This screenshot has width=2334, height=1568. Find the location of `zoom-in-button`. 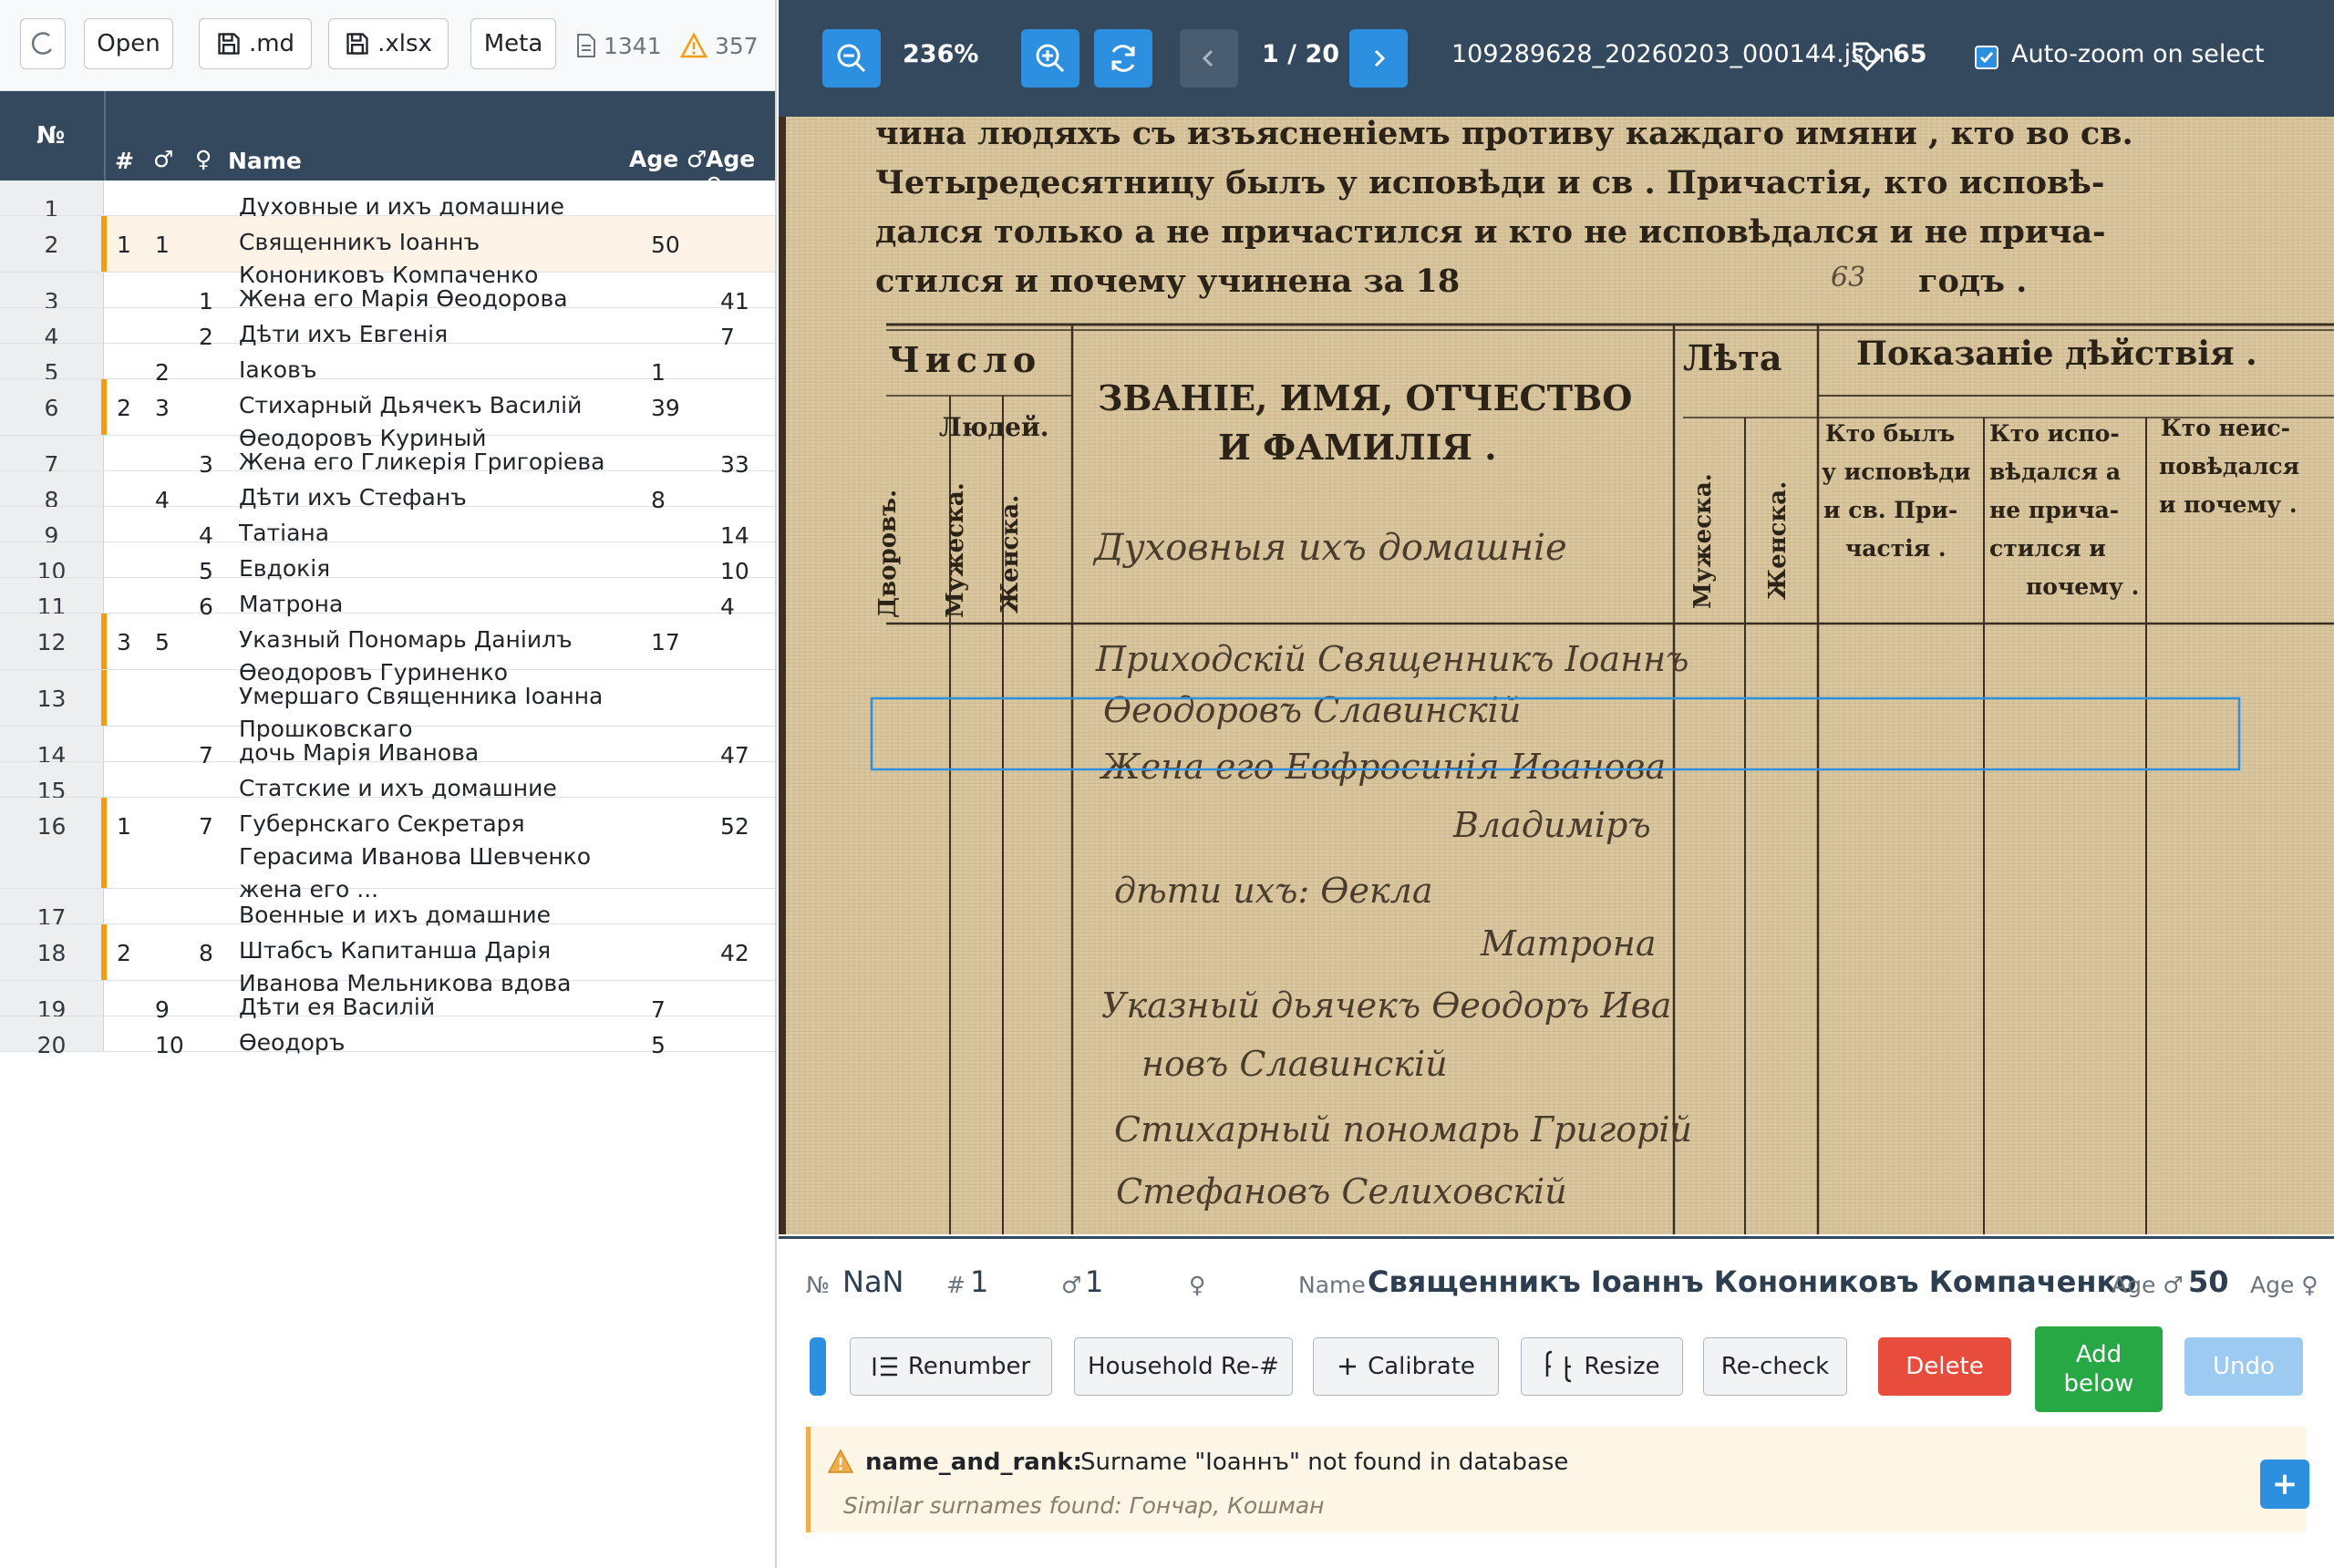

zoom-in-button is located at coordinates (1050, 58).